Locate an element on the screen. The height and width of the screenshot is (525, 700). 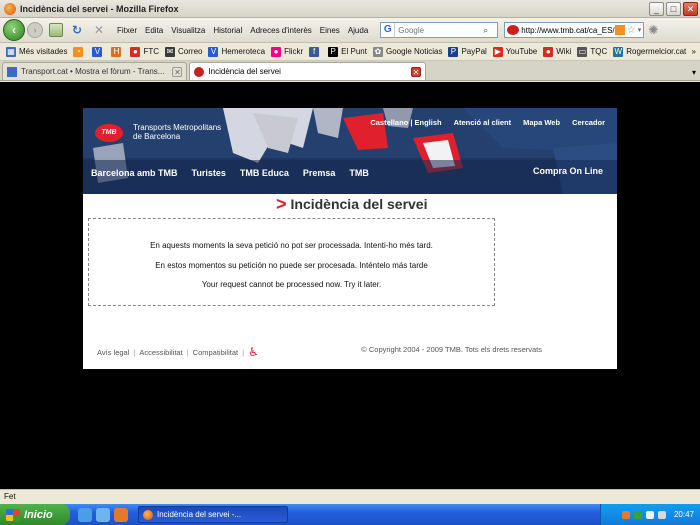
link-mapa-web: Mapa Web is located at coordinates (541, 122).